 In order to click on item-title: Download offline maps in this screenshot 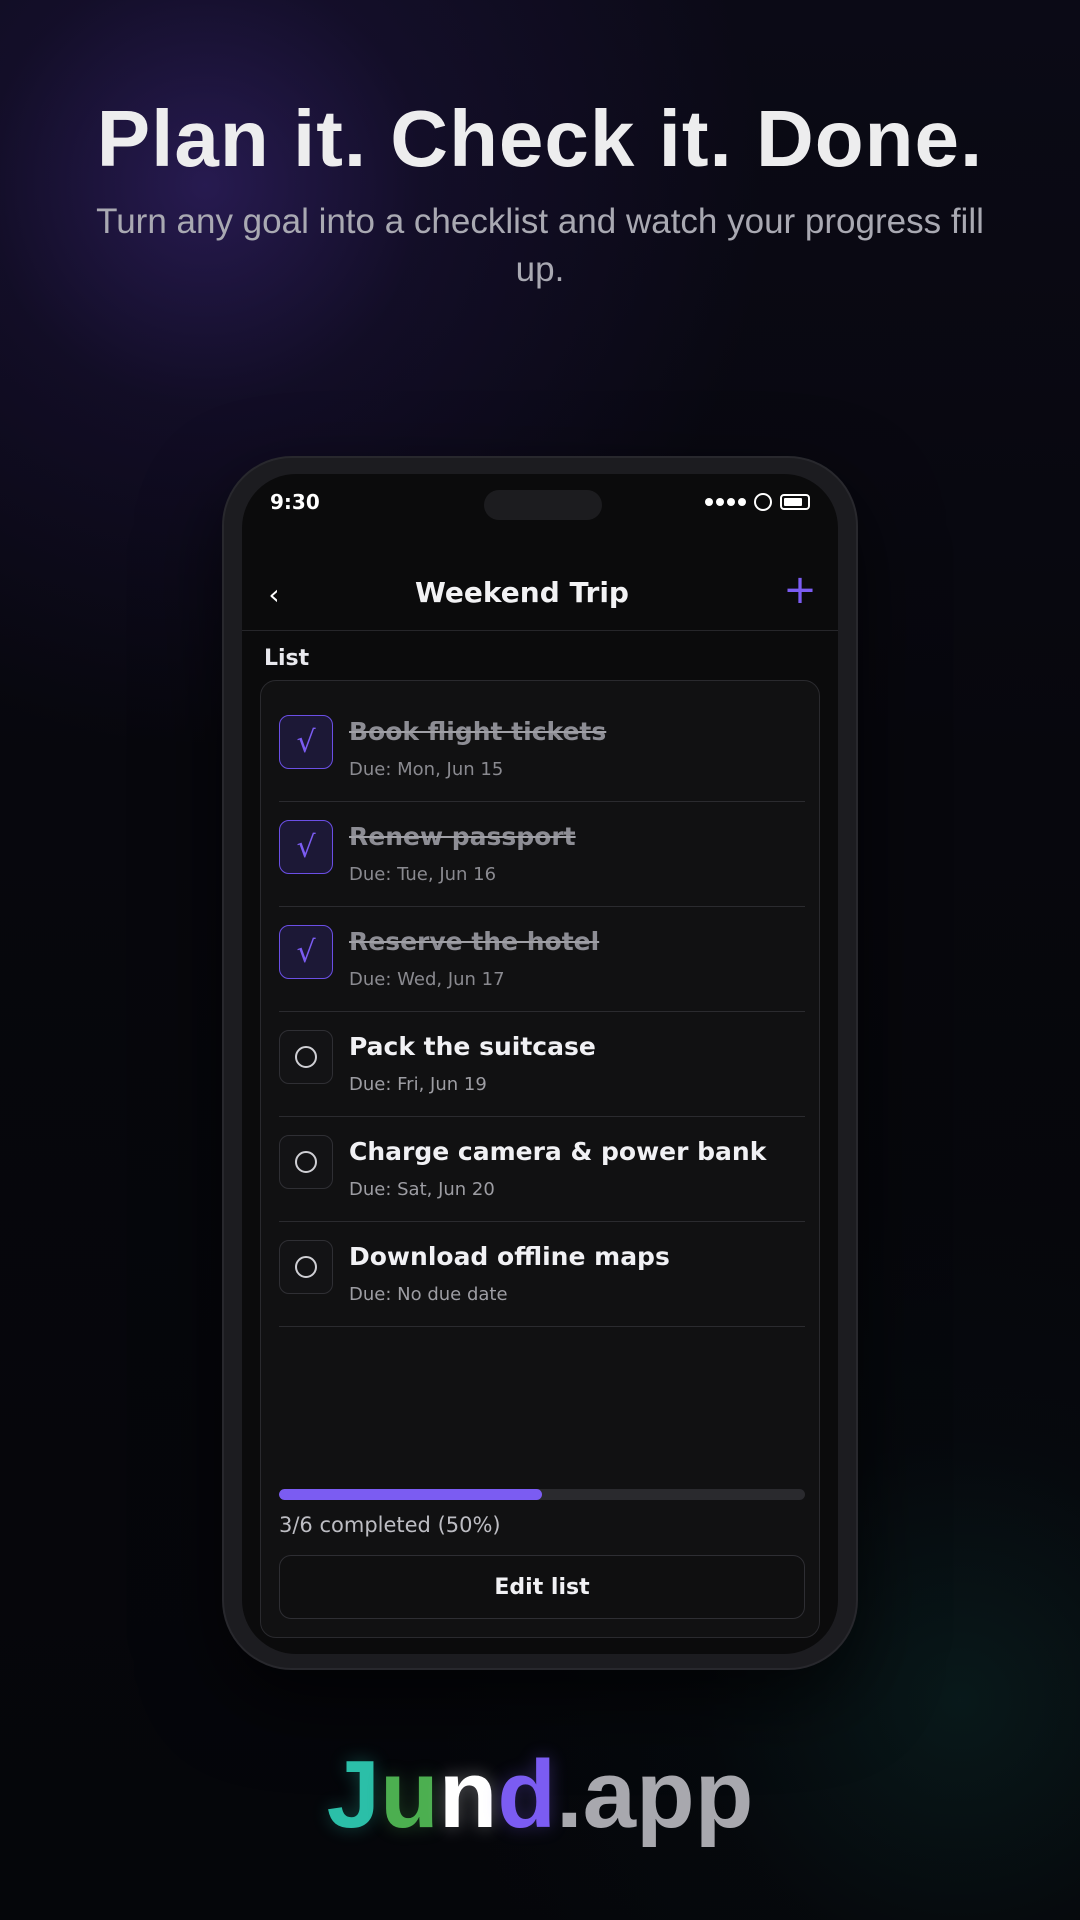, I will do `click(509, 1256)`.